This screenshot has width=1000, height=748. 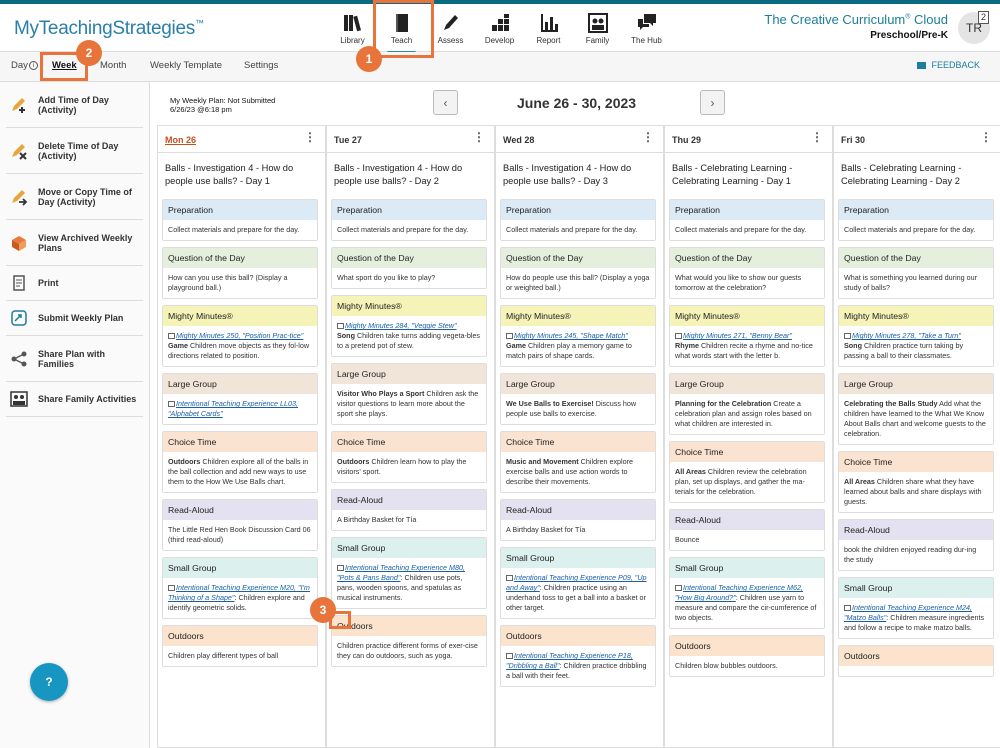 What do you see at coordinates (712, 102) in the screenshot?
I see `next-week-button: ›` at bounding box center [712, 102].